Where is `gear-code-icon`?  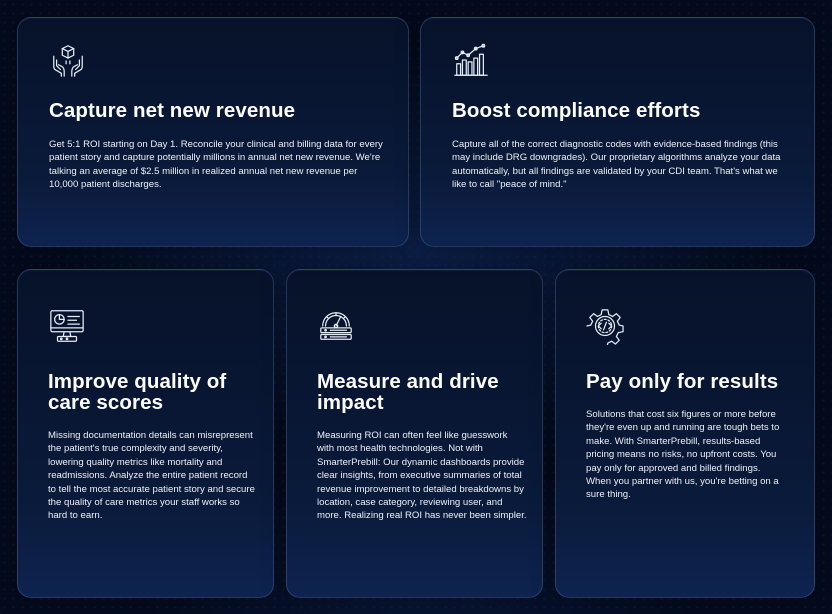 gear-code-icon is located at coordinates (605, 326).